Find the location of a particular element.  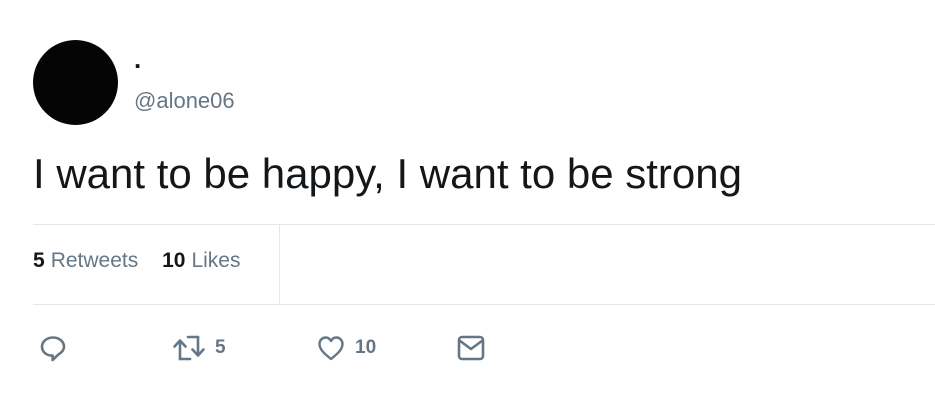

retweet-icon is located at coordinates (189, 348).